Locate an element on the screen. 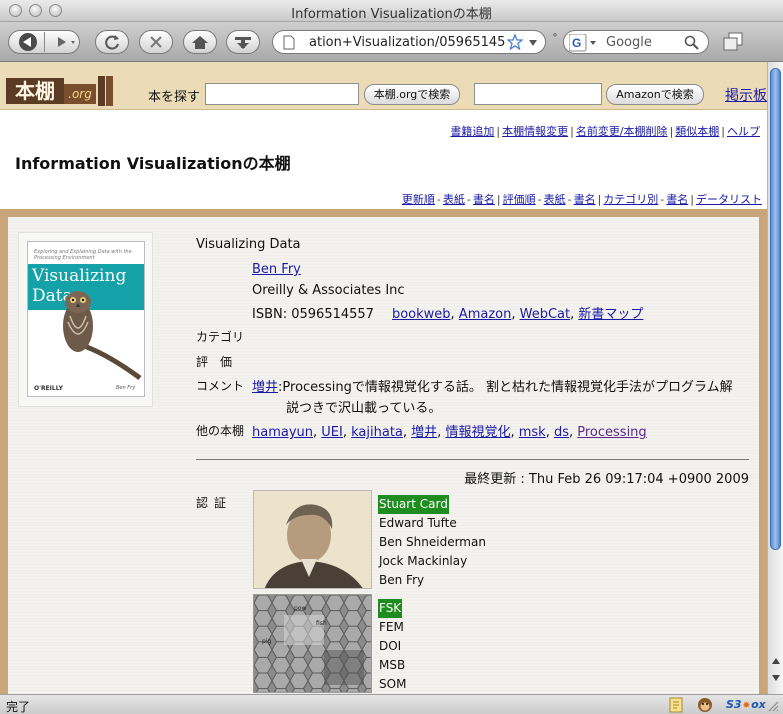 The width and height of the screenshot is (783, 714). reload-button is located at coordinates (112, 42).